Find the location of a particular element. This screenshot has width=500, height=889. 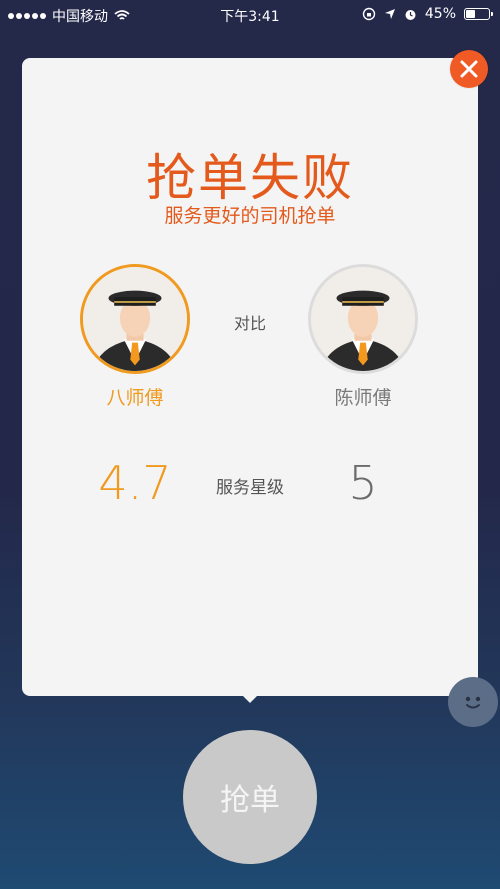

close-button is located at coordinates (469, 69).